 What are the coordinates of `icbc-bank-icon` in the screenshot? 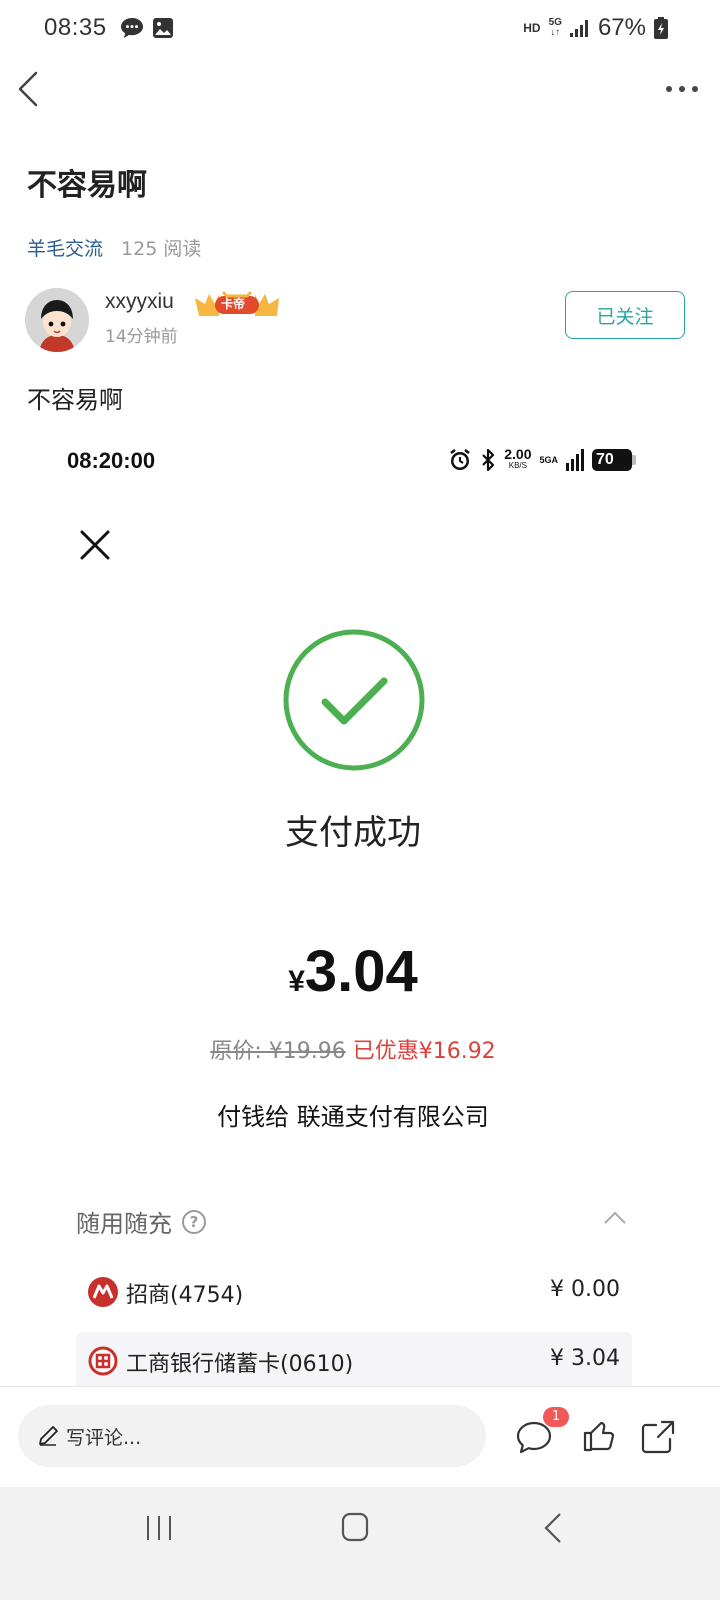 It's located at (103, 1361).